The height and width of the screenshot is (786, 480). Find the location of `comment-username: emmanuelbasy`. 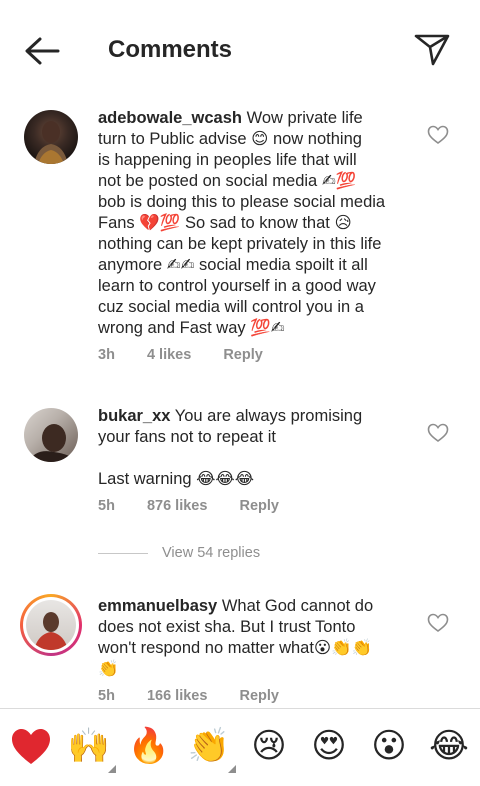

comment-username: emmanuelbasy is located at coordinates (157, 606).